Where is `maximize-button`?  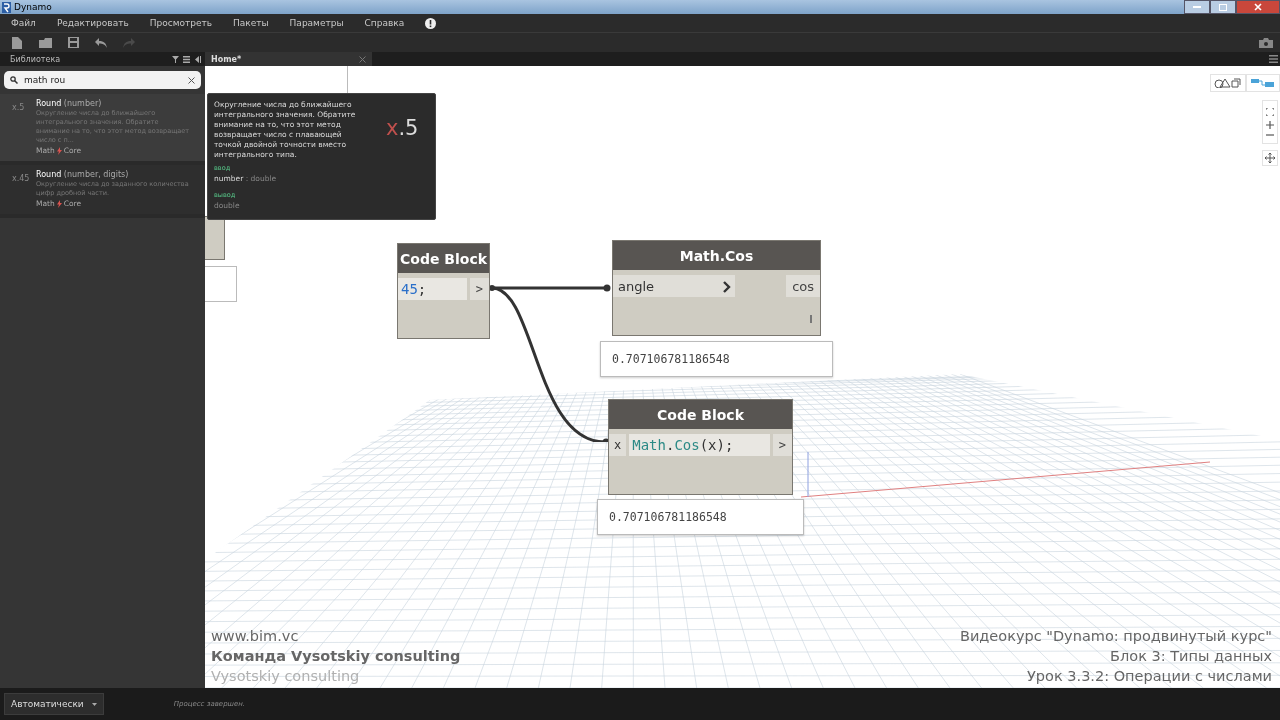 maximize-button is located at coordinates (1223, 7).